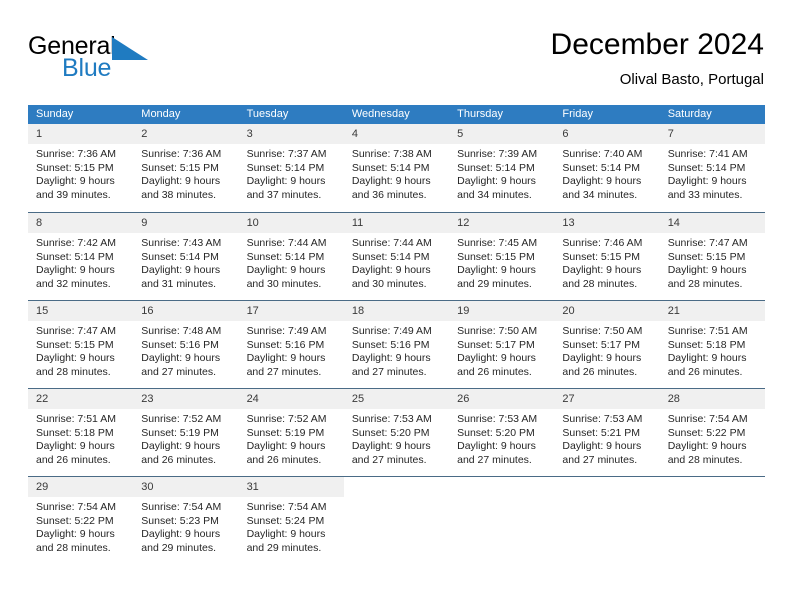 The image size is (792, 612). What do you see at coordinates (76, 154) in the screenshot?
I see `sunrise-text: Sunrise: 7:36 AM` at bounding box center [76, 154].